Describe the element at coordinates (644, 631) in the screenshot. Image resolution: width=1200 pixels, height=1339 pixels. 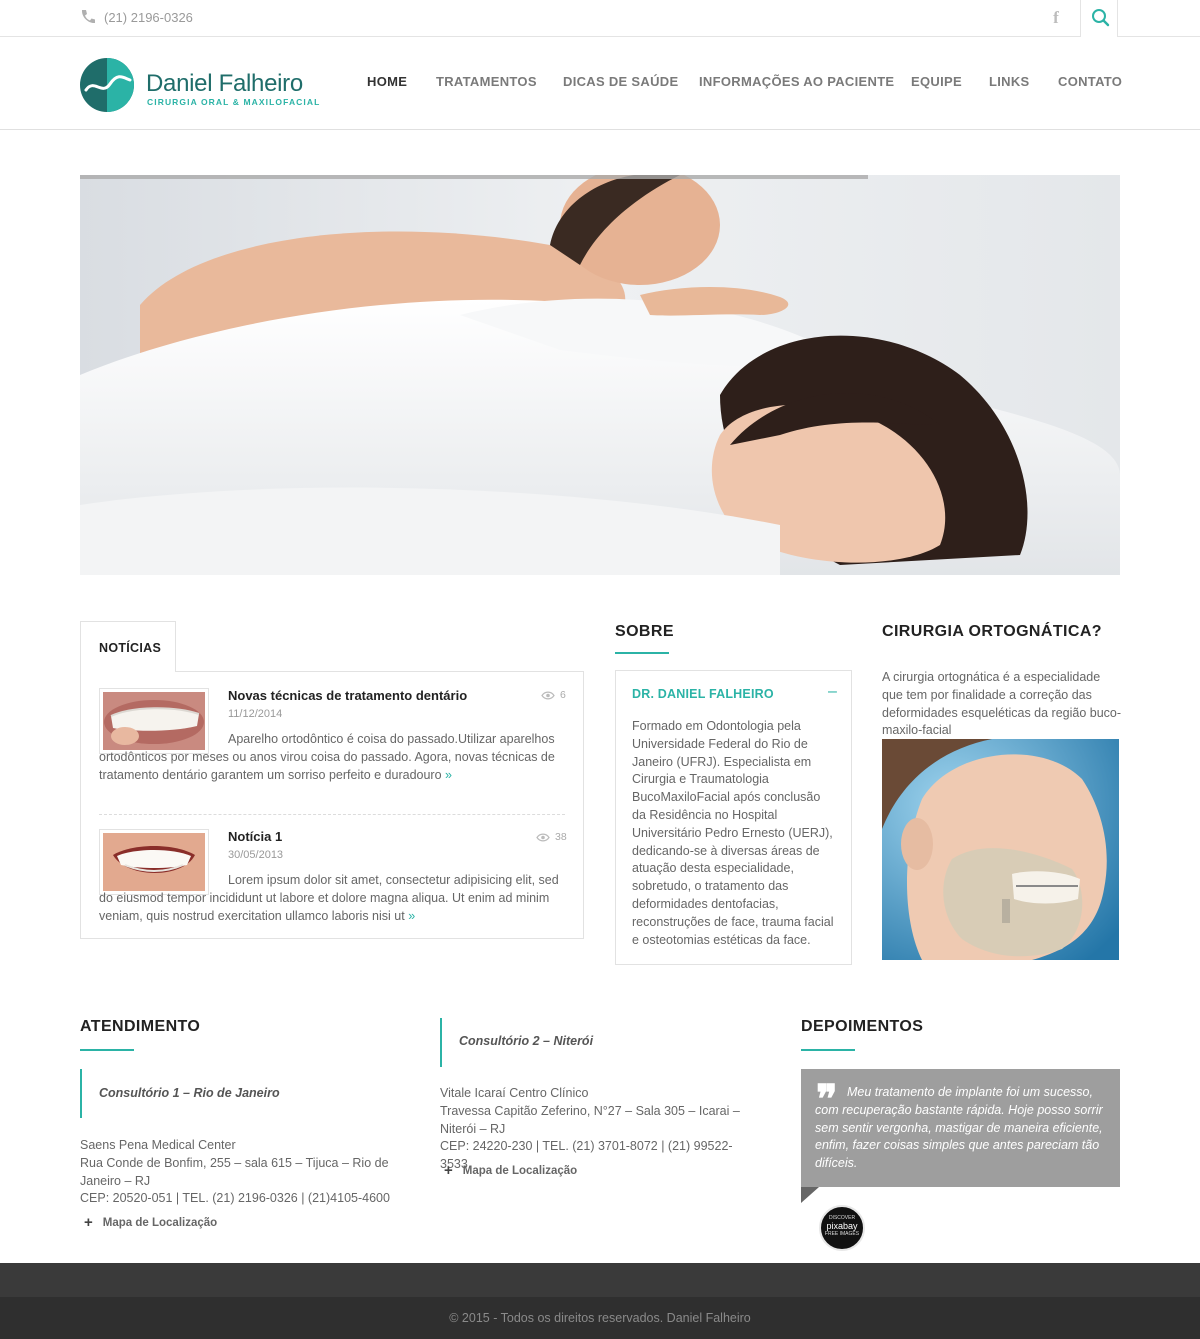
I see `sobre-title: SOBRE` at that location.